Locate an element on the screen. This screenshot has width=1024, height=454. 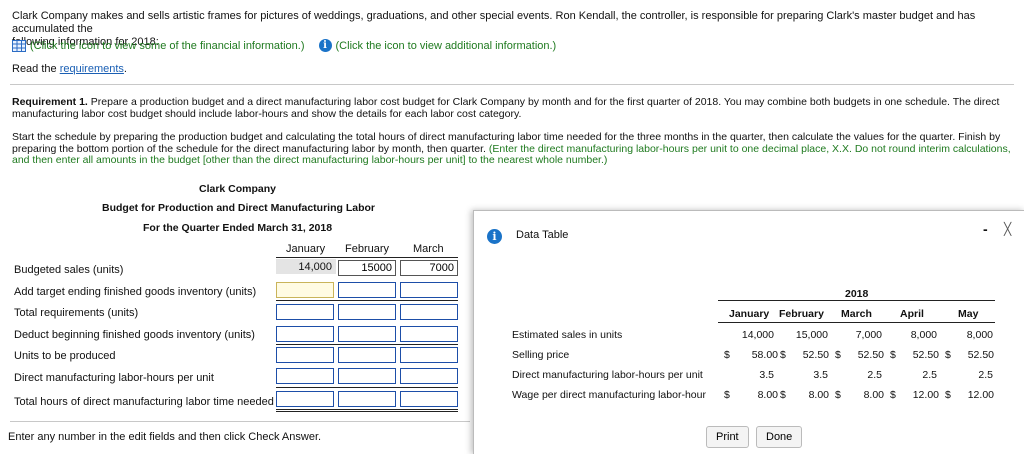
budget-period: For the Quarter Ended March 31, 2018 is located at coordinates (238, 228).